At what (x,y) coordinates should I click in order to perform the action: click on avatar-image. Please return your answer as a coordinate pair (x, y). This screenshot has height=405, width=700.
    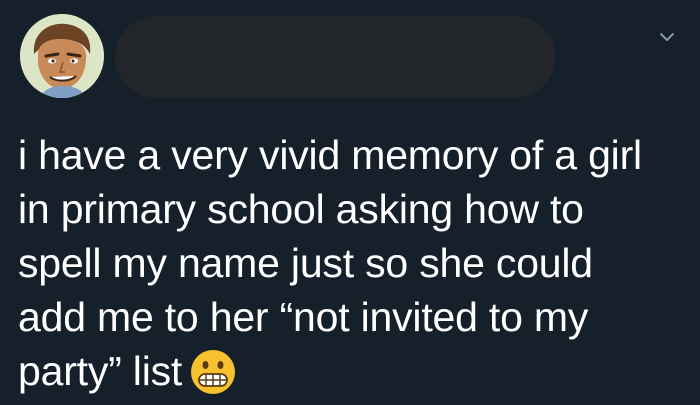
    Looking at the image, I should click on (62, 56).